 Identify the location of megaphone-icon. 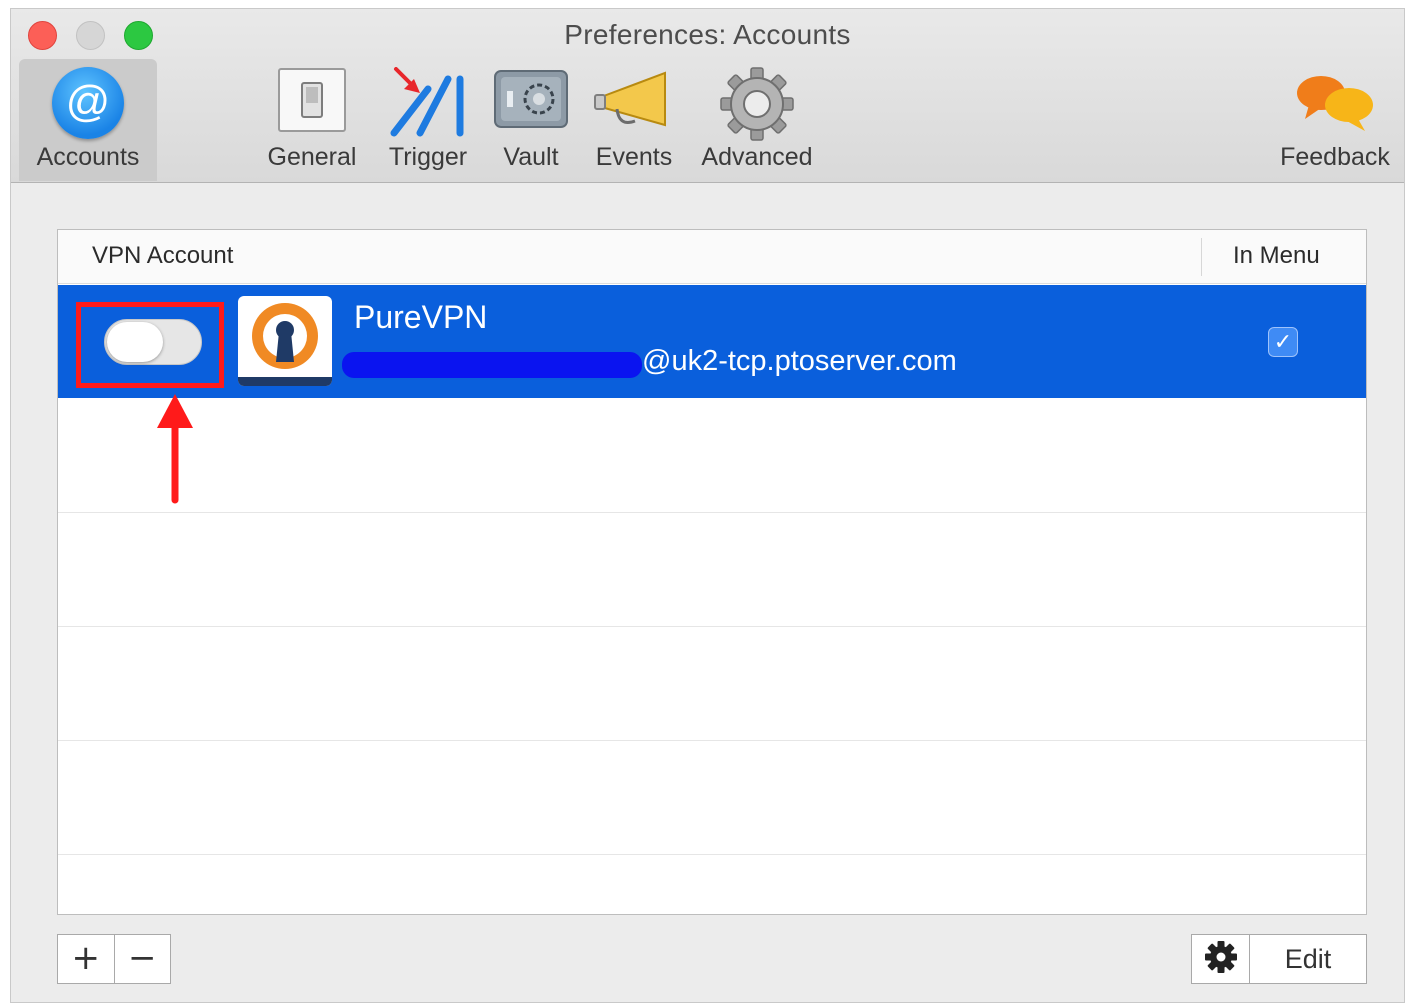
(634, 102).